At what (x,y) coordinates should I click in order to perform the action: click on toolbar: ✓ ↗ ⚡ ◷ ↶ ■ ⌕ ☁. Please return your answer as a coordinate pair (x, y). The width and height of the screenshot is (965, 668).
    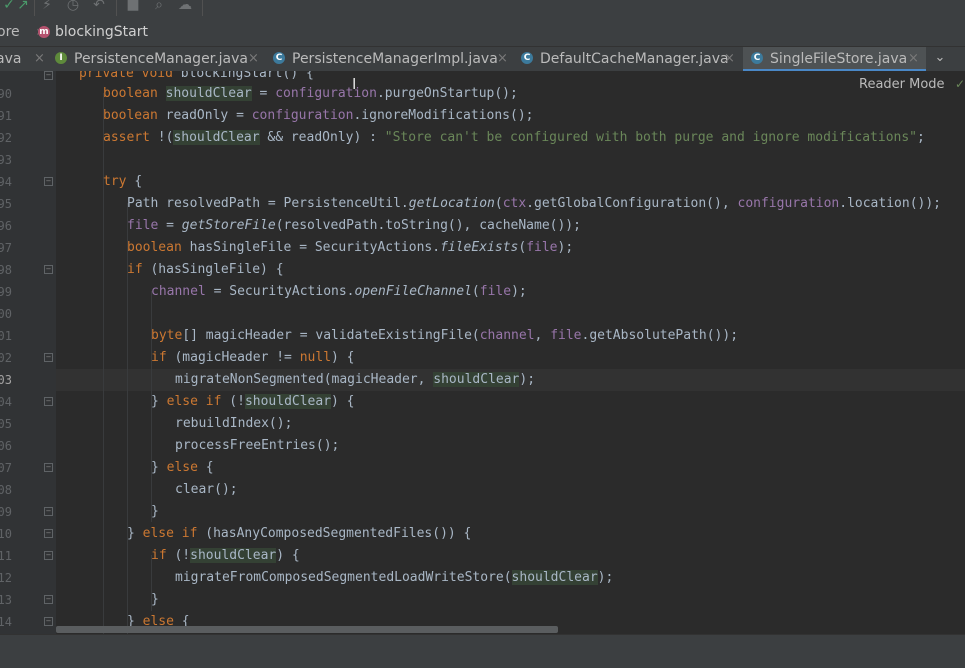
    Looking at the image, I should click on (482, 8).